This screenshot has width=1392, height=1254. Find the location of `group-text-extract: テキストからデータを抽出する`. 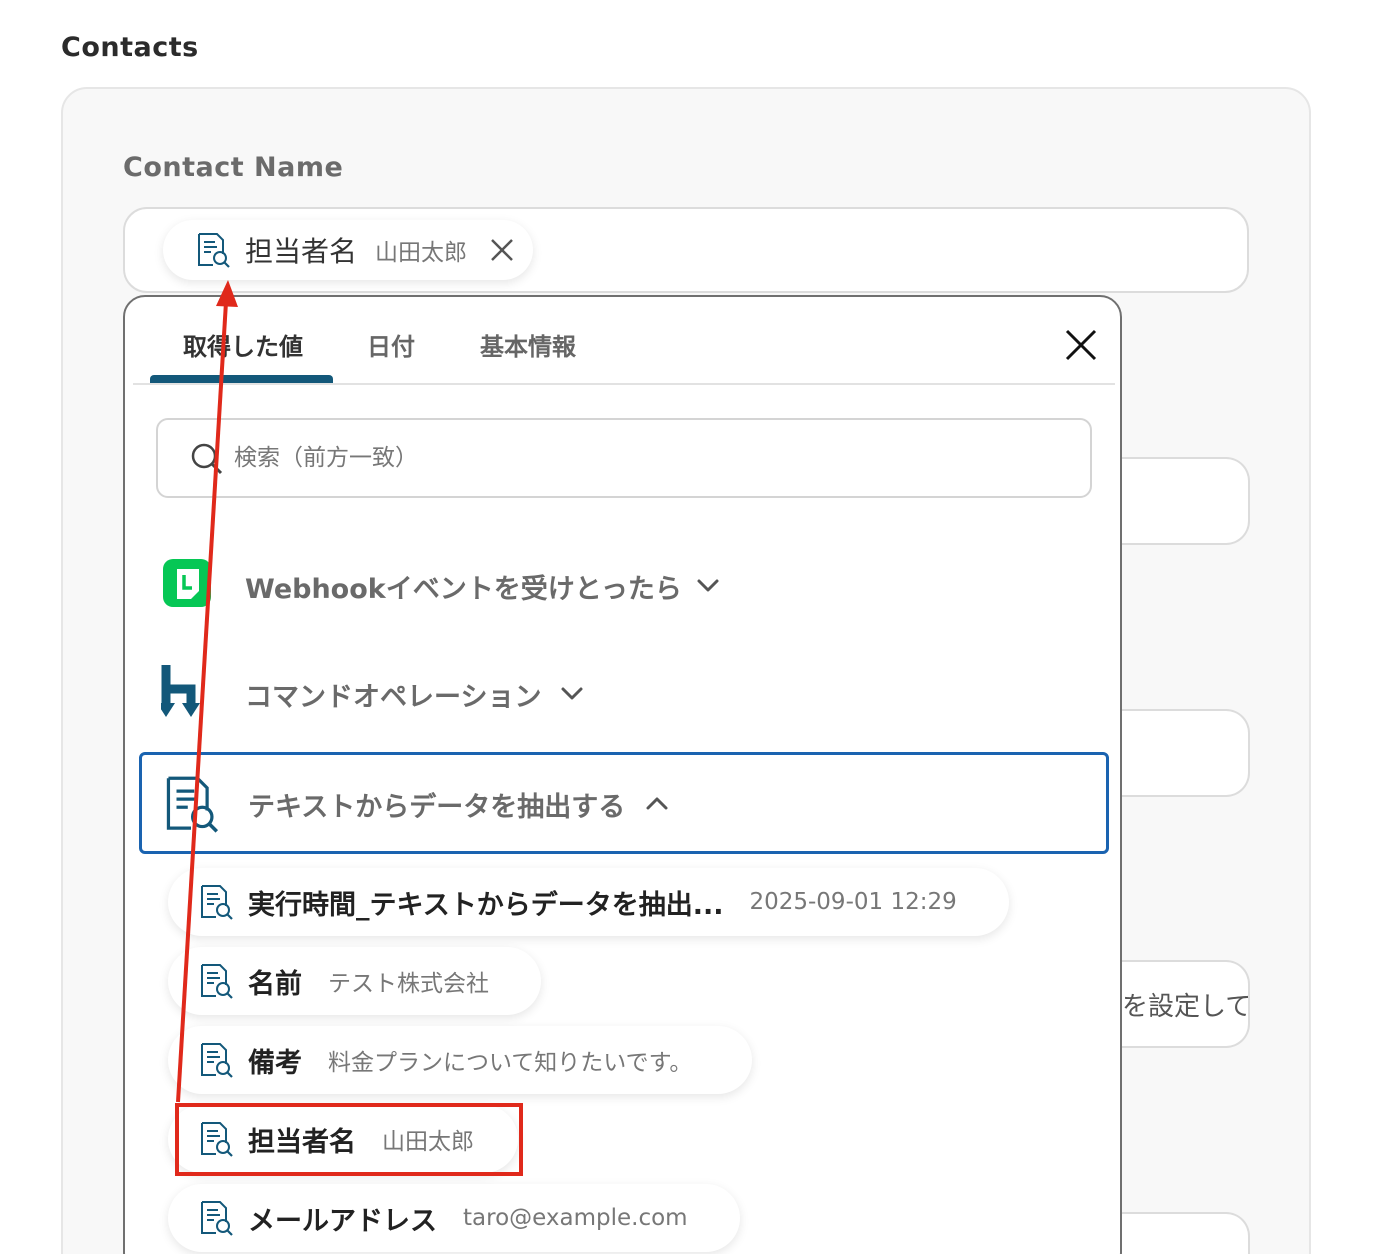

group-text-extract: テキストからデータを抽出する is located at coordinates (624, 803).